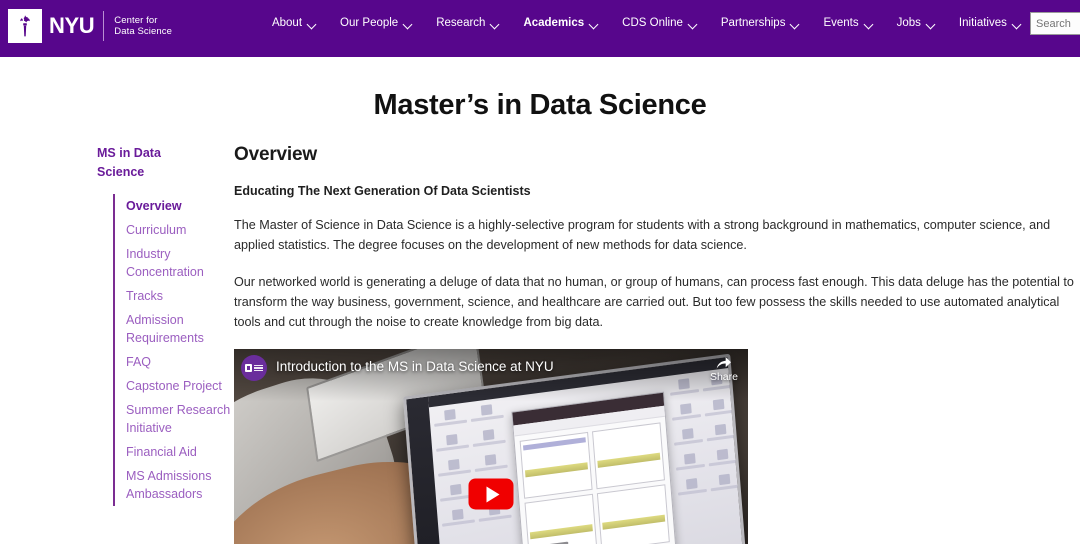 This screenshot has width=1080, height=544. Describe the element at coordinates (554, 23) in the screenshot. I see `nav-label: Academics` at that location.